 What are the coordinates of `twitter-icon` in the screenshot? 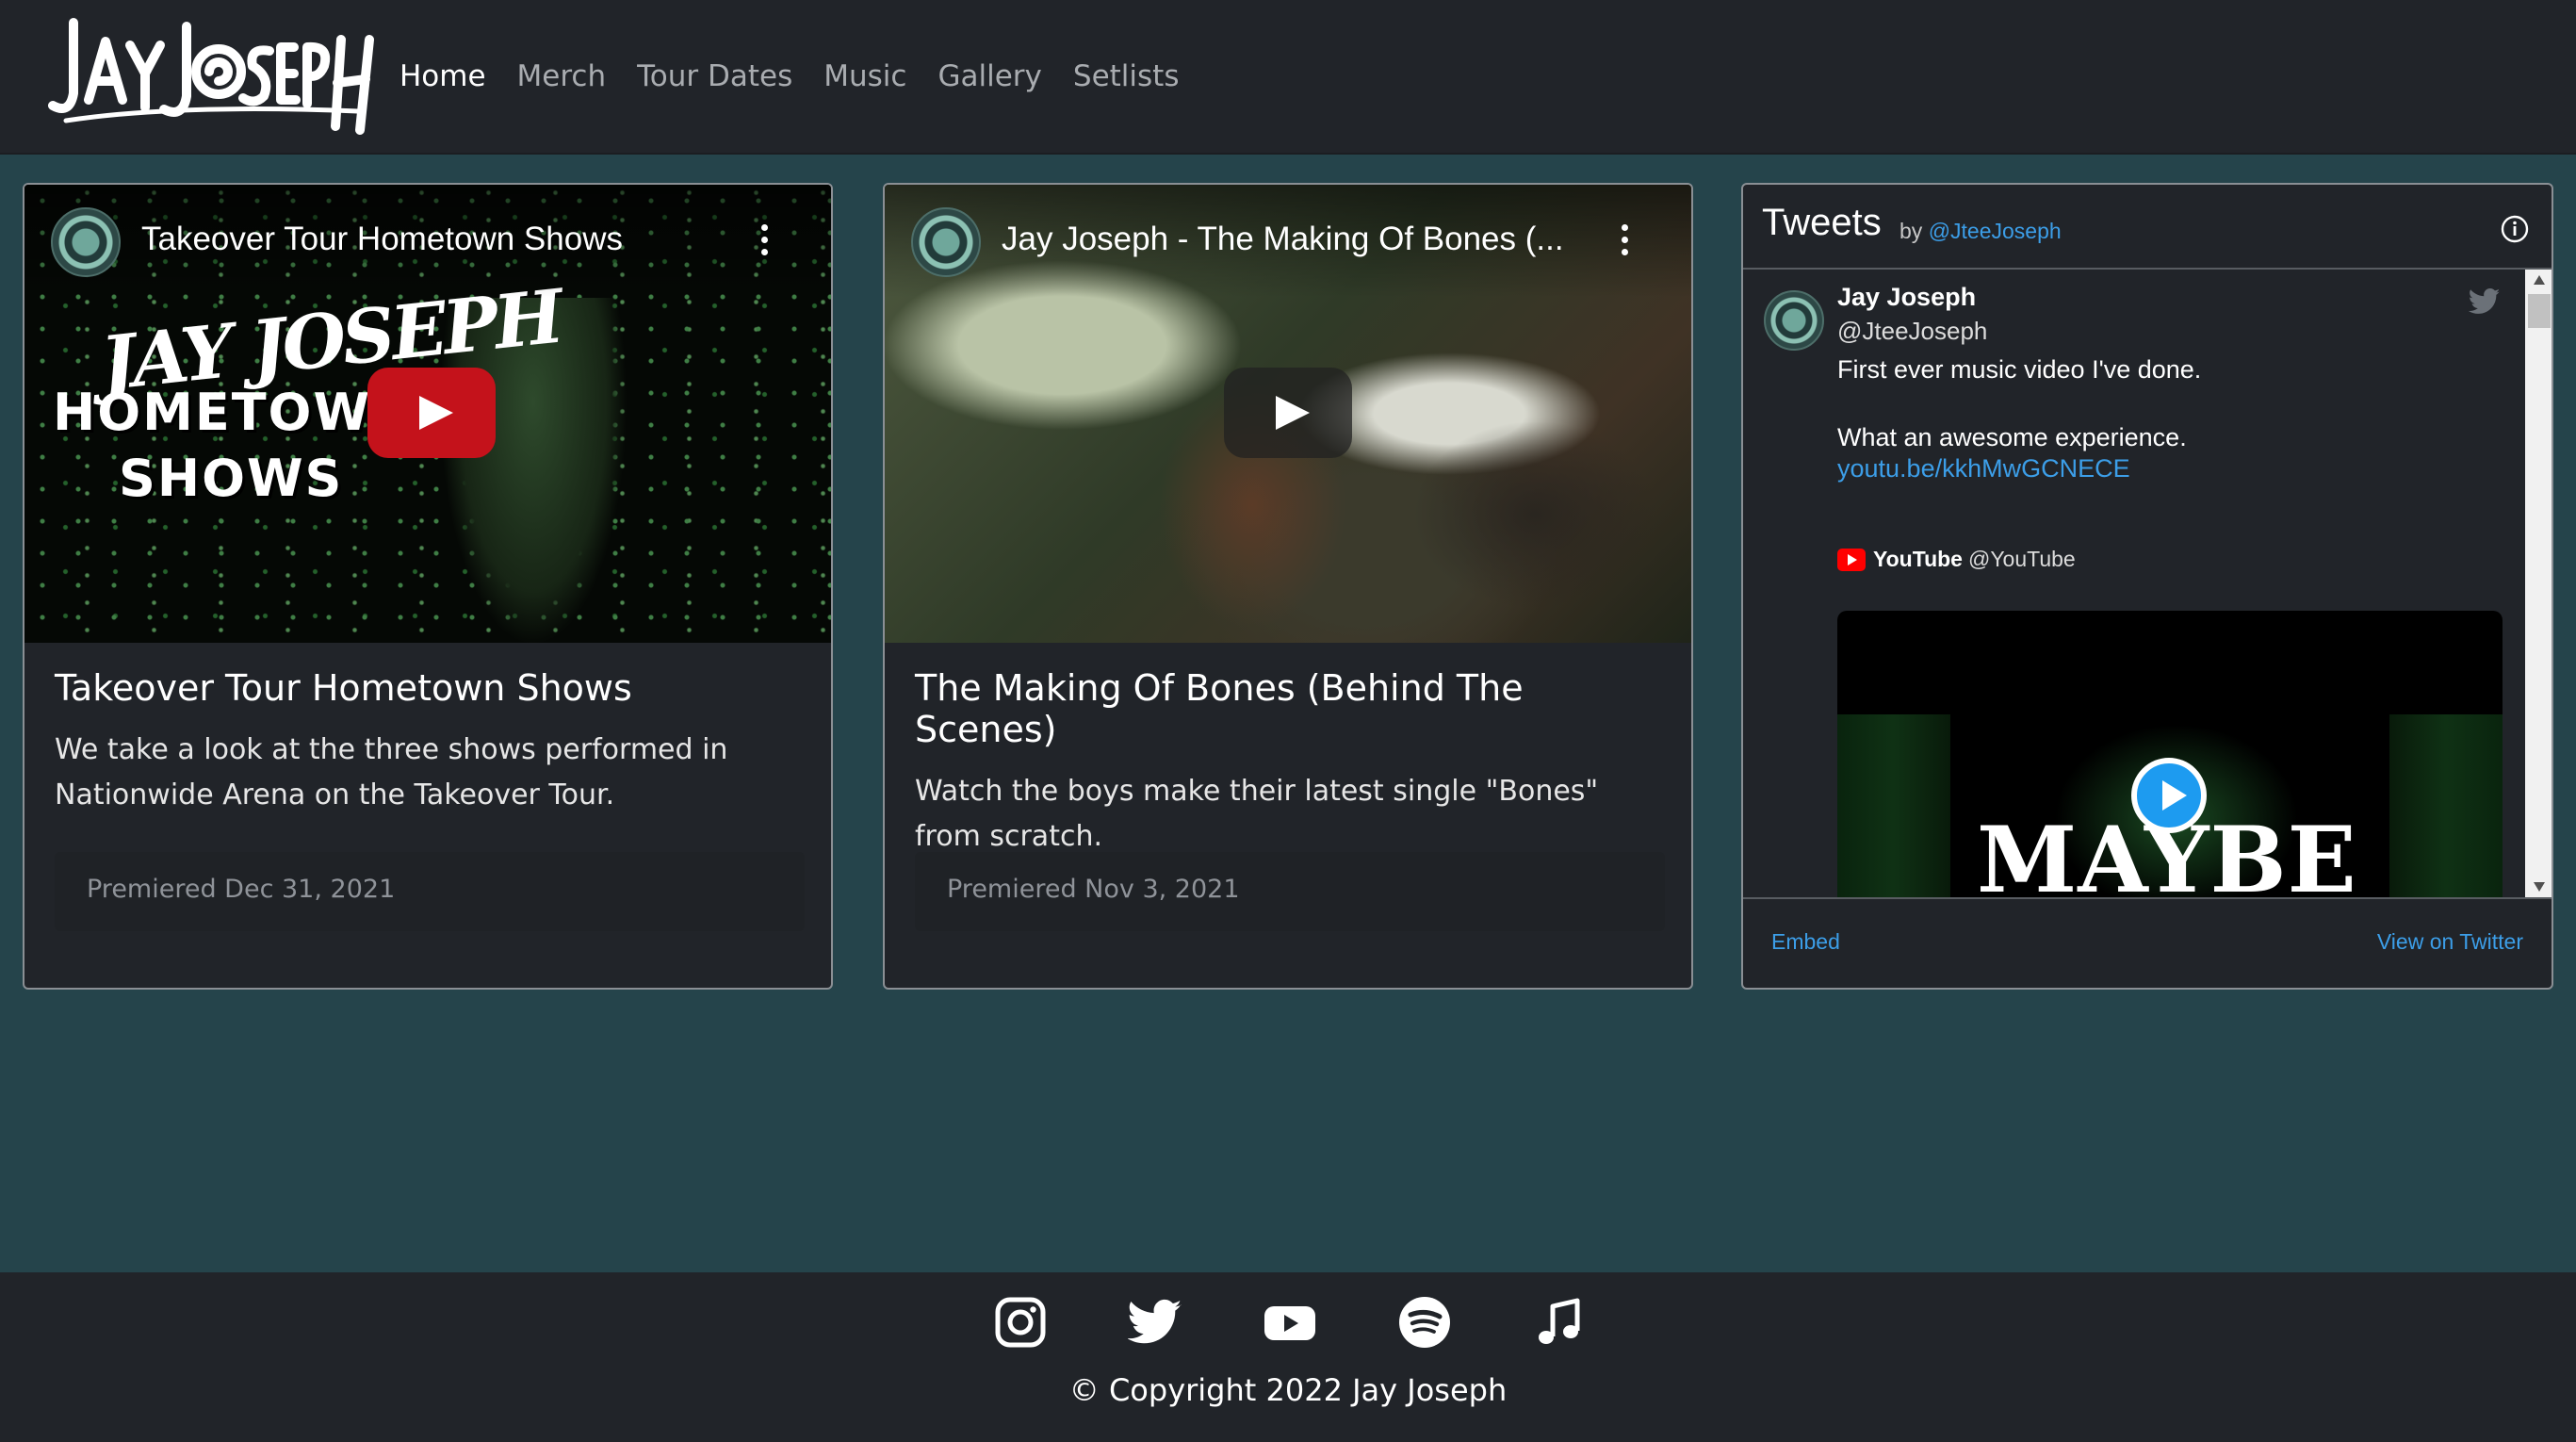 It's located at (1155, 1322).